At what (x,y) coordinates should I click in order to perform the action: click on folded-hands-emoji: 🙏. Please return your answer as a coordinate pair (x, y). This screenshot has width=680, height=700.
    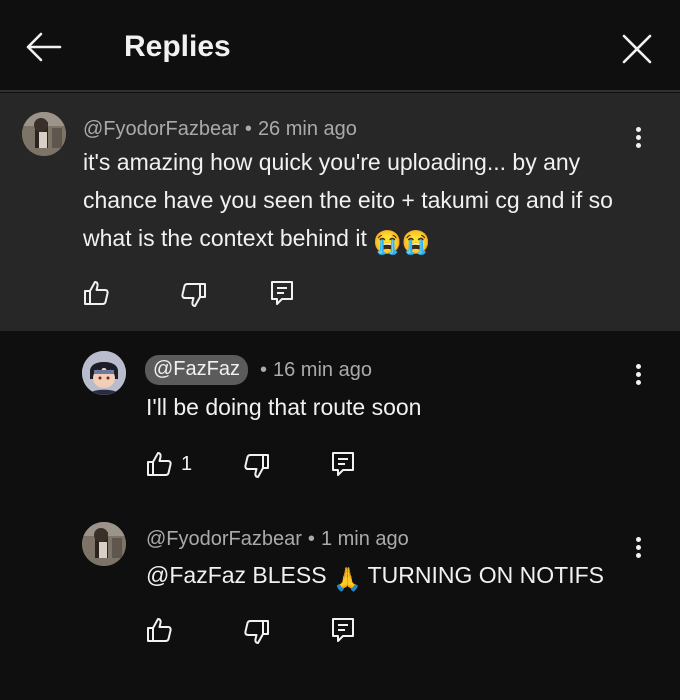
    Looking at the image, I should click on (347, 579).